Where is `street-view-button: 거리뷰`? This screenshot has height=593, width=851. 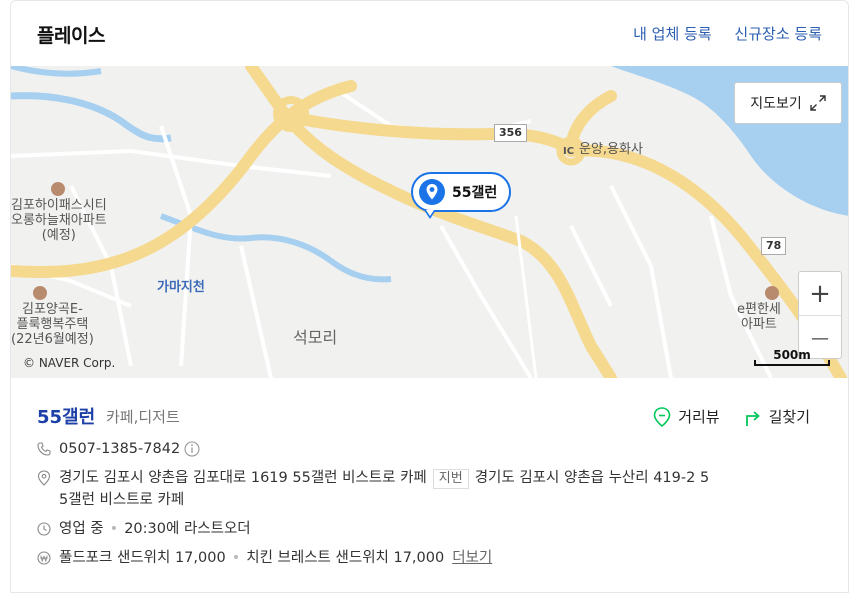
street-view-button: 거리뷰 is located at coordinates (686, 416).